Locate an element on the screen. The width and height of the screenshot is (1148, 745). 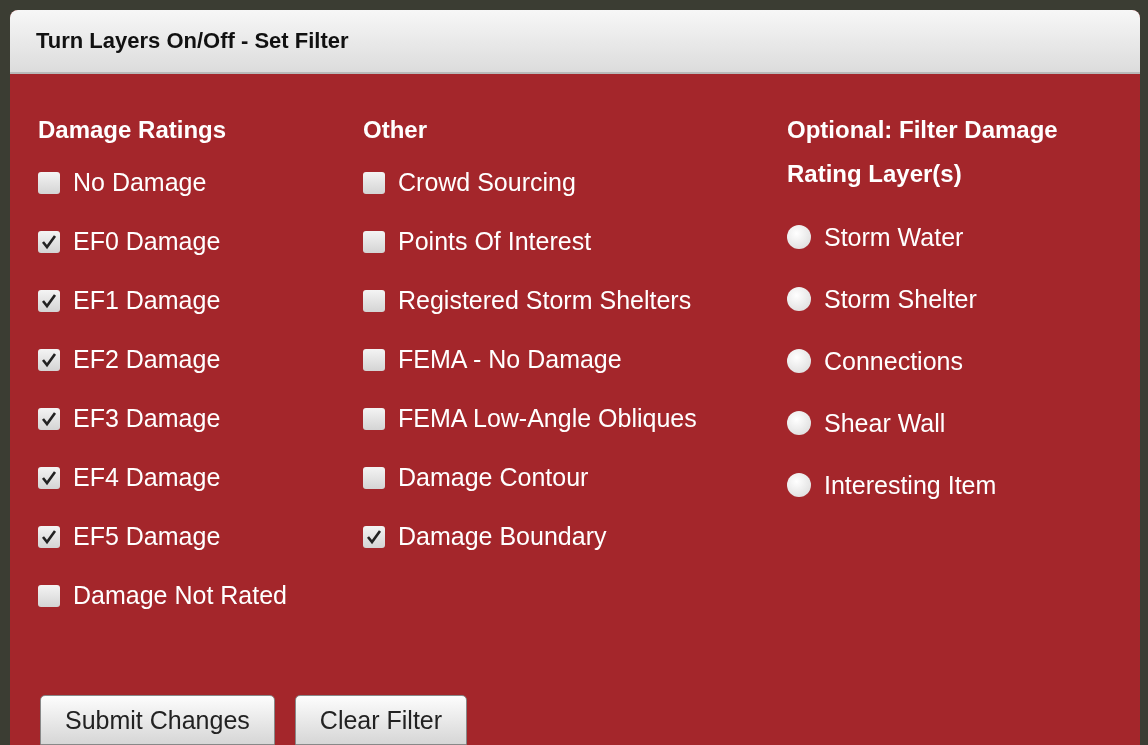
checkbox-option: Damage Contour is located at coordinates (575, 477).